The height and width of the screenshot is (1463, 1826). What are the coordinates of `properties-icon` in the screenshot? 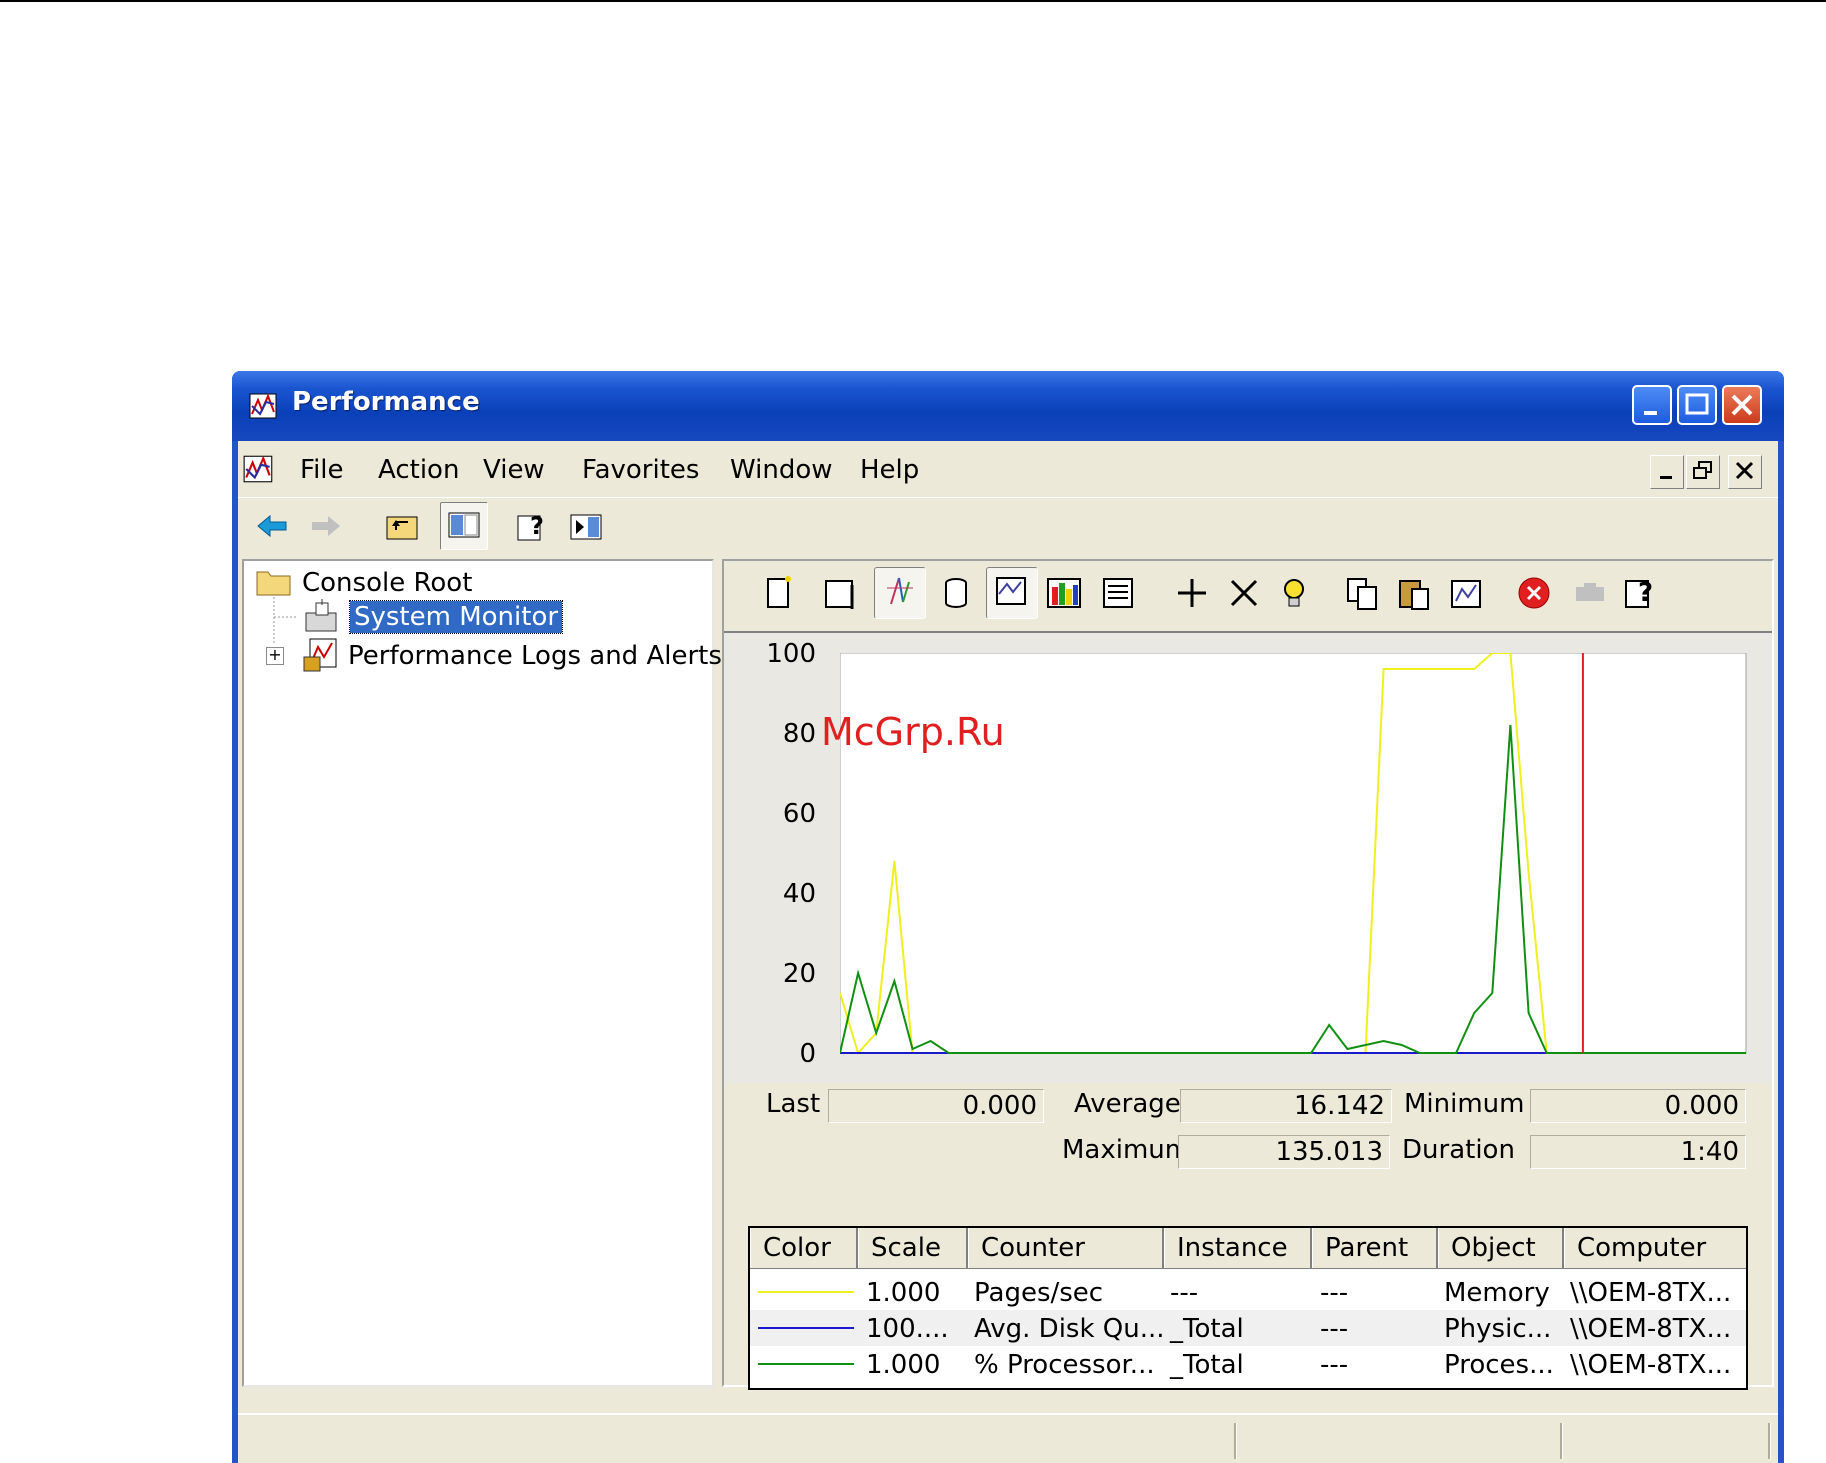 It's located at (1466, 593).